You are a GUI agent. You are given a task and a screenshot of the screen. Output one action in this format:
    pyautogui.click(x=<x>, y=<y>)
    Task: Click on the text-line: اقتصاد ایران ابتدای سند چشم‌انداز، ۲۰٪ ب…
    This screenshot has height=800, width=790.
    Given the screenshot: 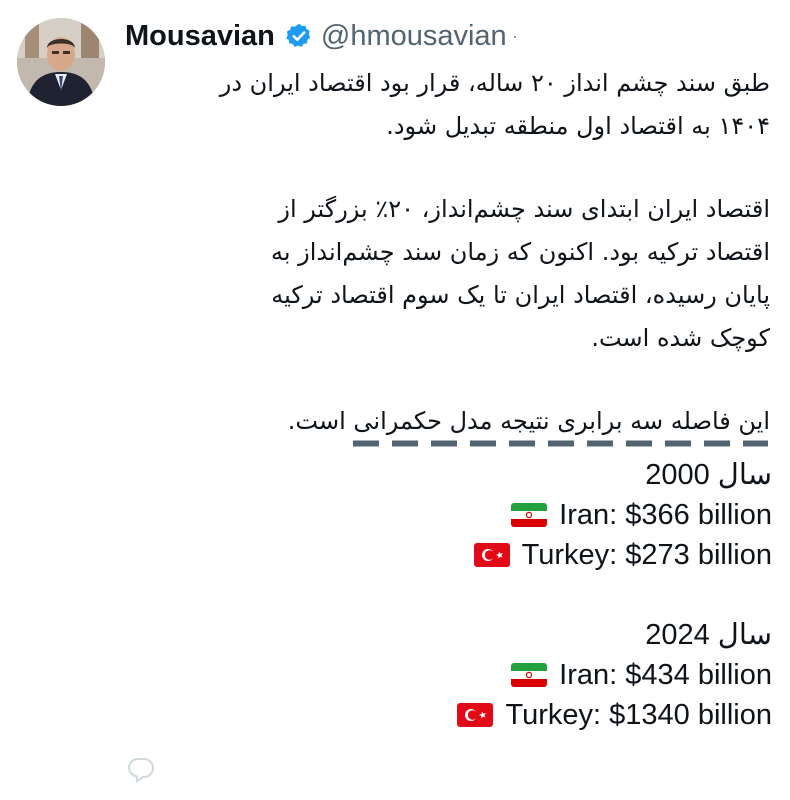 What is the action you would take?
    pyautogui.click(x=524, y=209)
    